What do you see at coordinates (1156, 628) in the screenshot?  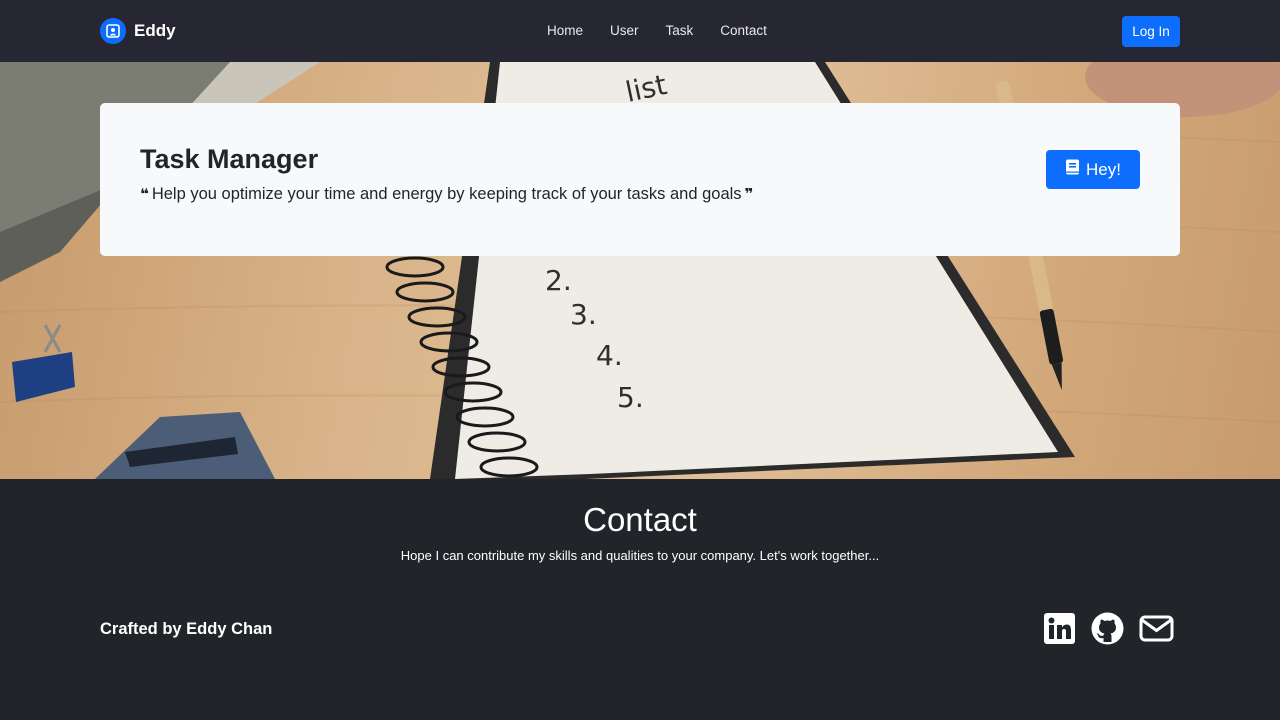 I see `envelope-icon` at bounding box center [1156, 628].